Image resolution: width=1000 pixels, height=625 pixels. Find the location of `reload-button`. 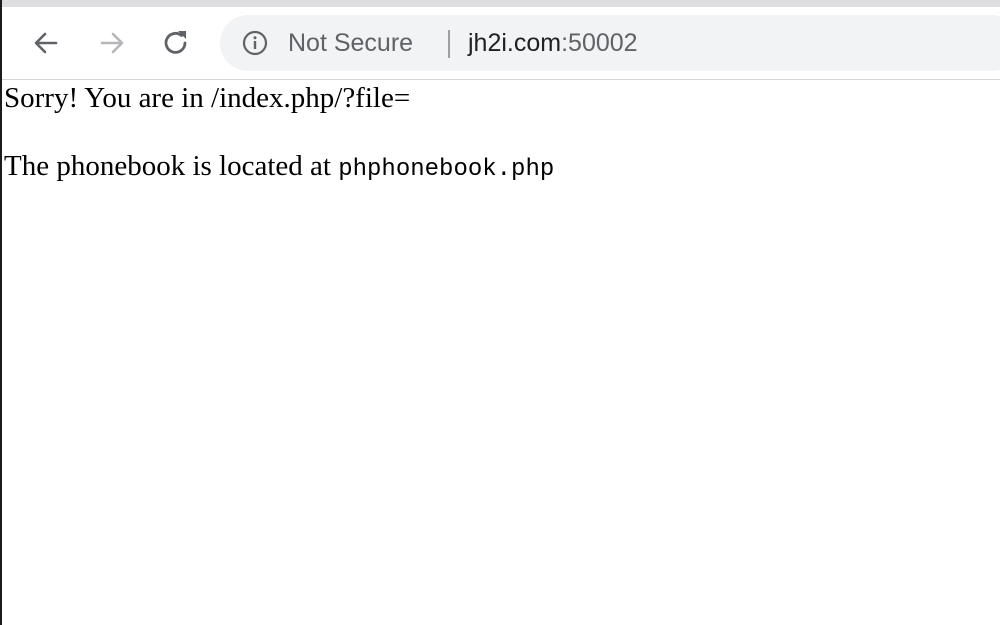

reload-button is located at coordinates (176, 43).